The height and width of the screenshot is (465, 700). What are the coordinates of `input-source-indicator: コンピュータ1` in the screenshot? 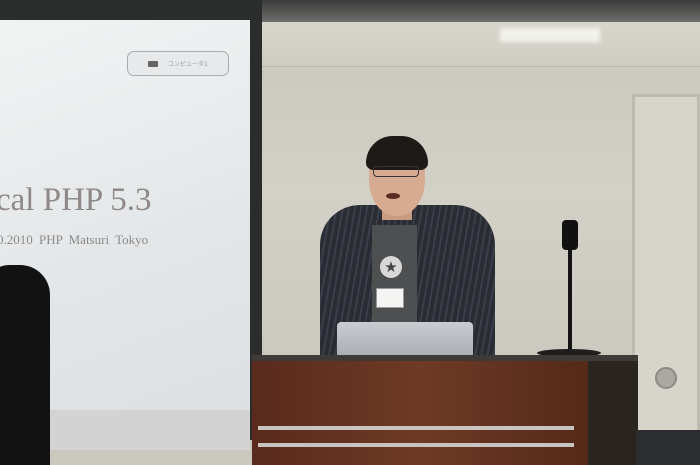 It's located at (178, 63).